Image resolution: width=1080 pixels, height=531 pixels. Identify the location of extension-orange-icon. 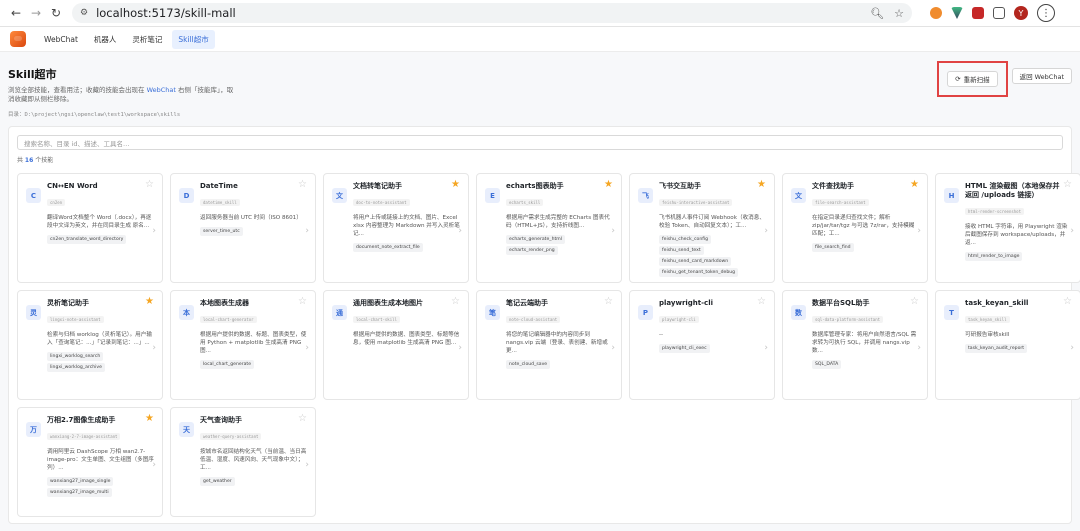
(936, 13).